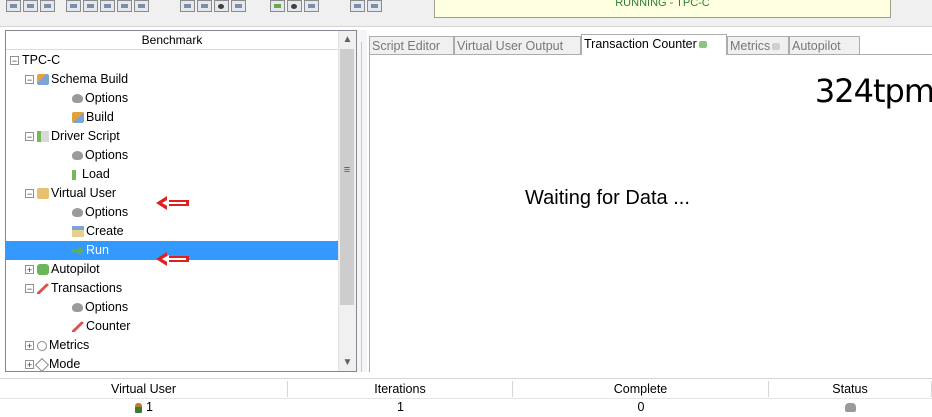 This screenshot has height=417, width=932. What do you see at coordinates (172, 259) in the screenshot?
I see `annotation-arrow-run` at bounding box center [172, 259].